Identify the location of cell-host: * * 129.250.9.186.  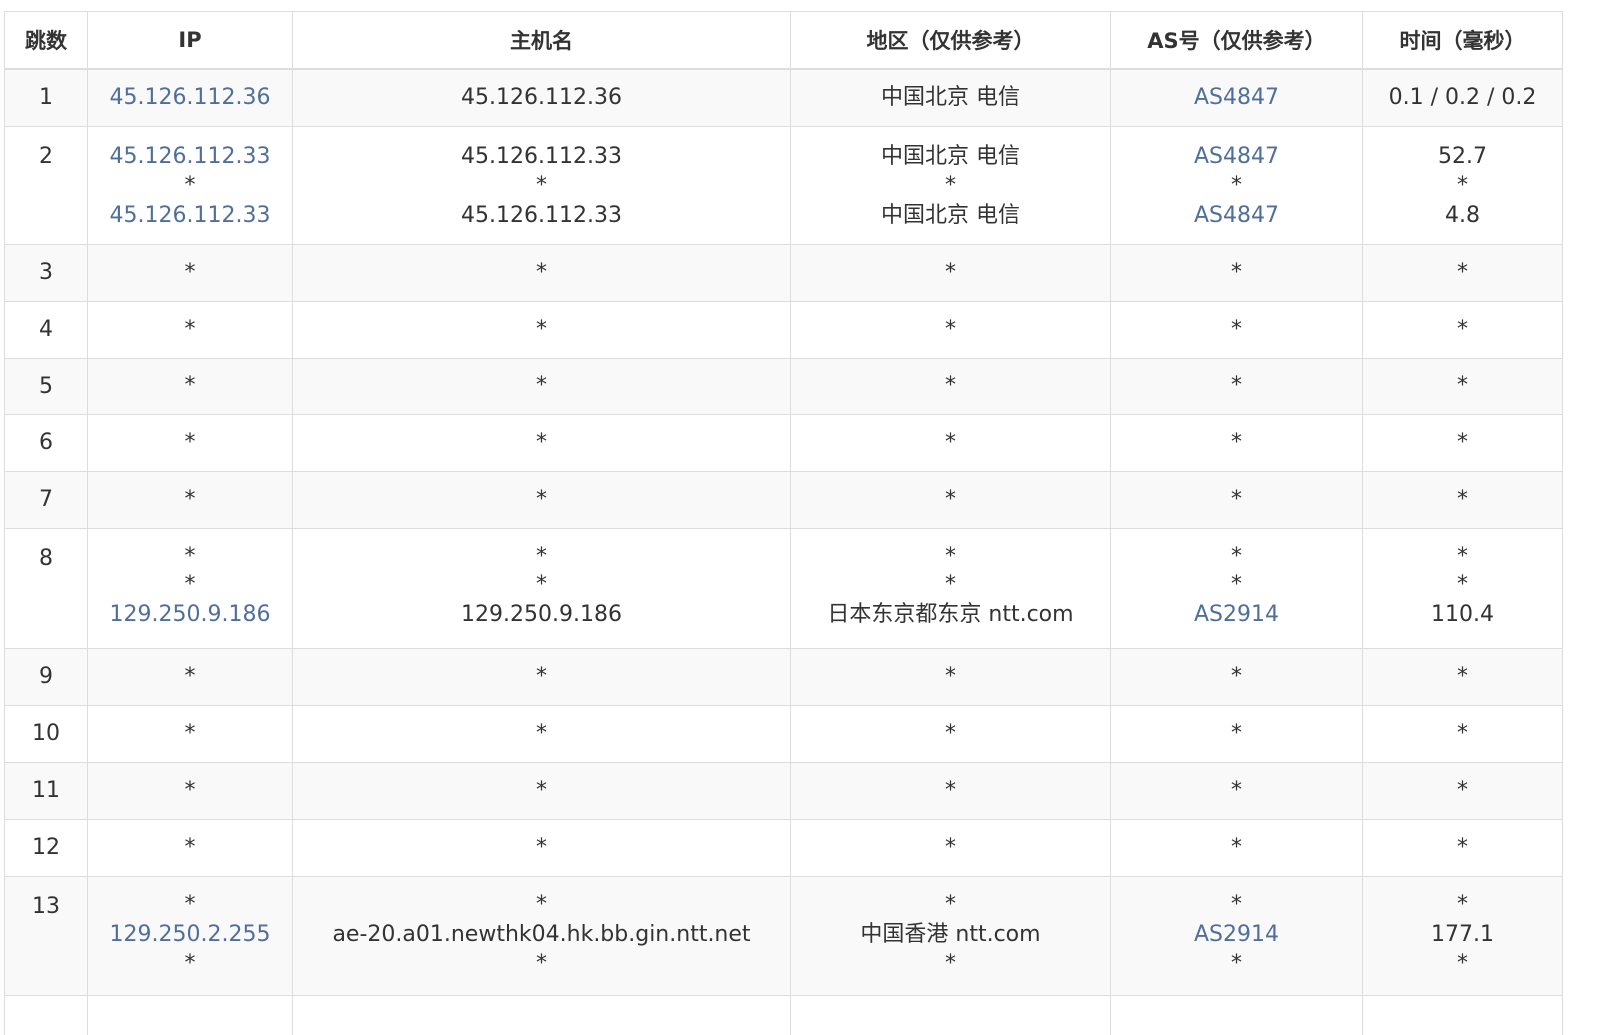
(541, 588).